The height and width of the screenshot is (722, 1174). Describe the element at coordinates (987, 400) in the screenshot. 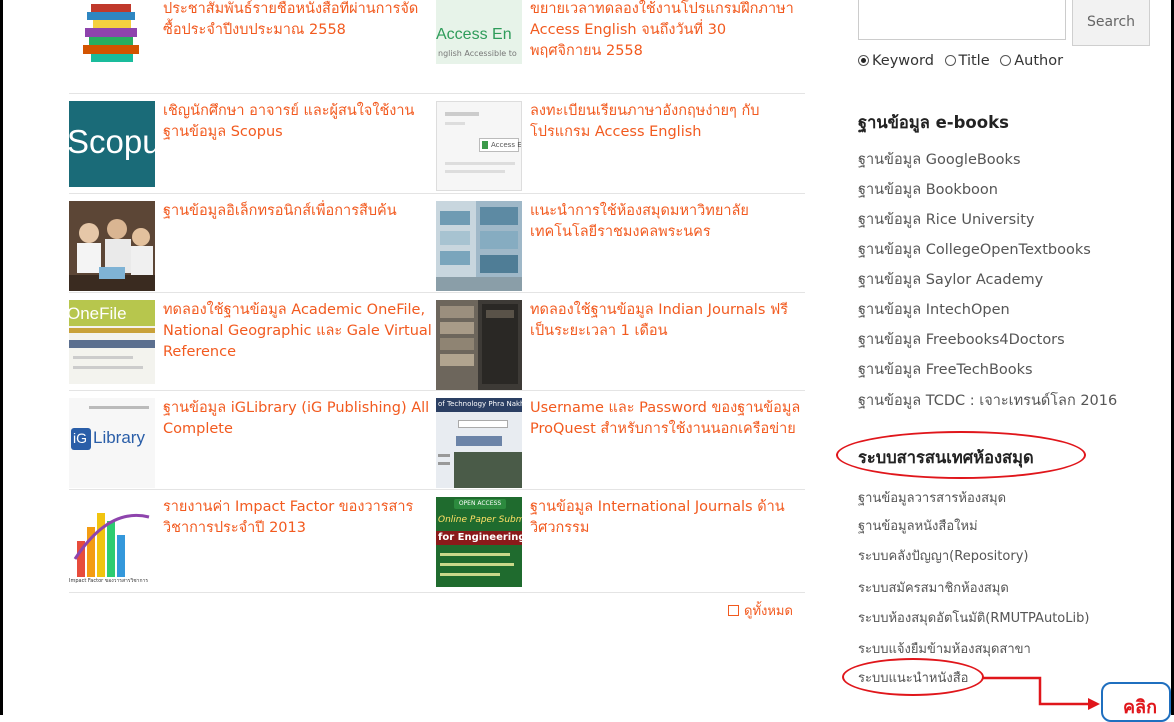

I see `ebook-link: ฐานข้อมูล TCDC : เจาะเทรนด์โลก 2016` at that location.